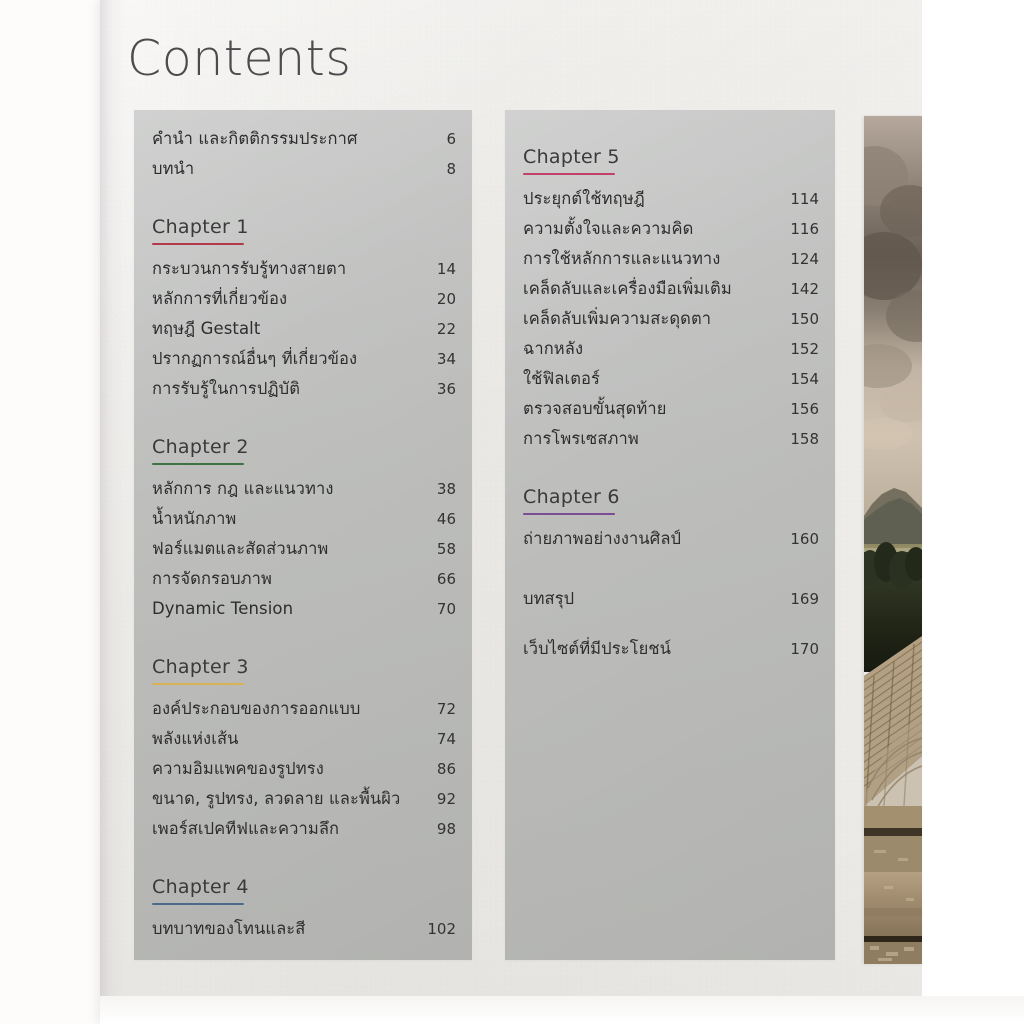 The height and width of the screenshot is (1024, 1024). I want to click on toc-entry: เคล็ดลับเพิ่มความสะดุดตา 150, so click(670, 319).